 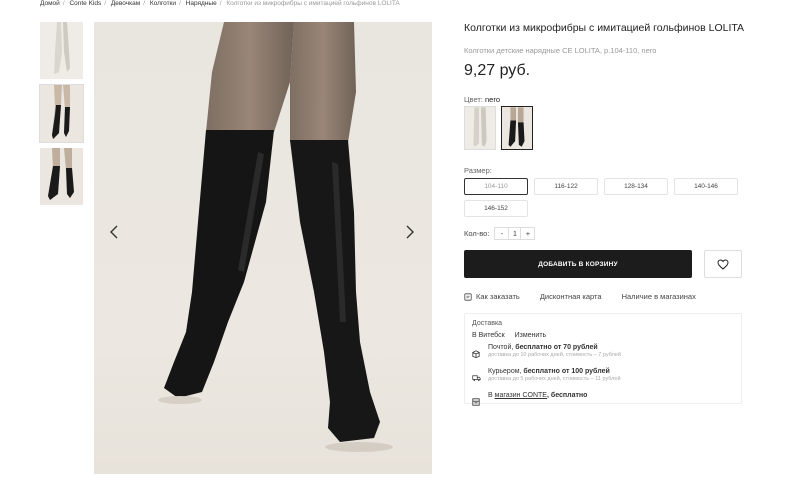 I want to click on box-icon, so click(x=476, y=354).